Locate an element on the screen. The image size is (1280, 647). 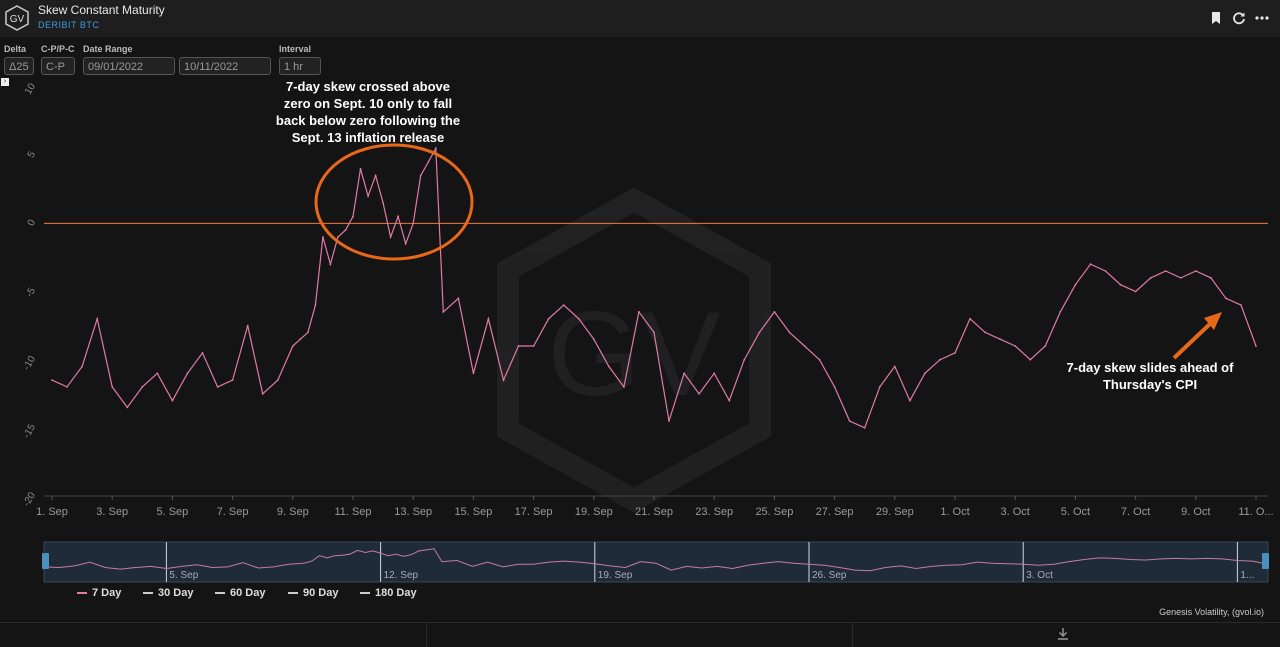
x-tick-label: 7. Oct is located at coordinates (1135, 512).